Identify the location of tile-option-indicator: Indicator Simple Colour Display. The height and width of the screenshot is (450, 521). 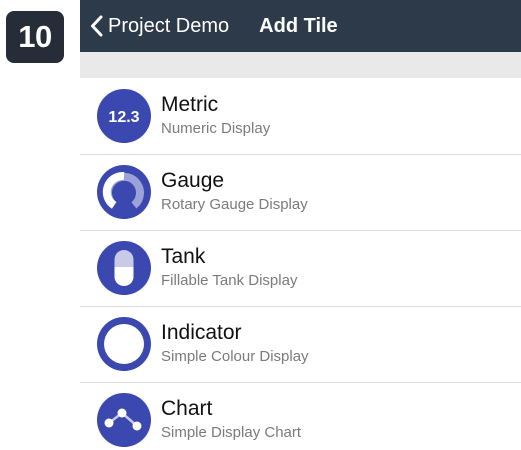
(300, 344).